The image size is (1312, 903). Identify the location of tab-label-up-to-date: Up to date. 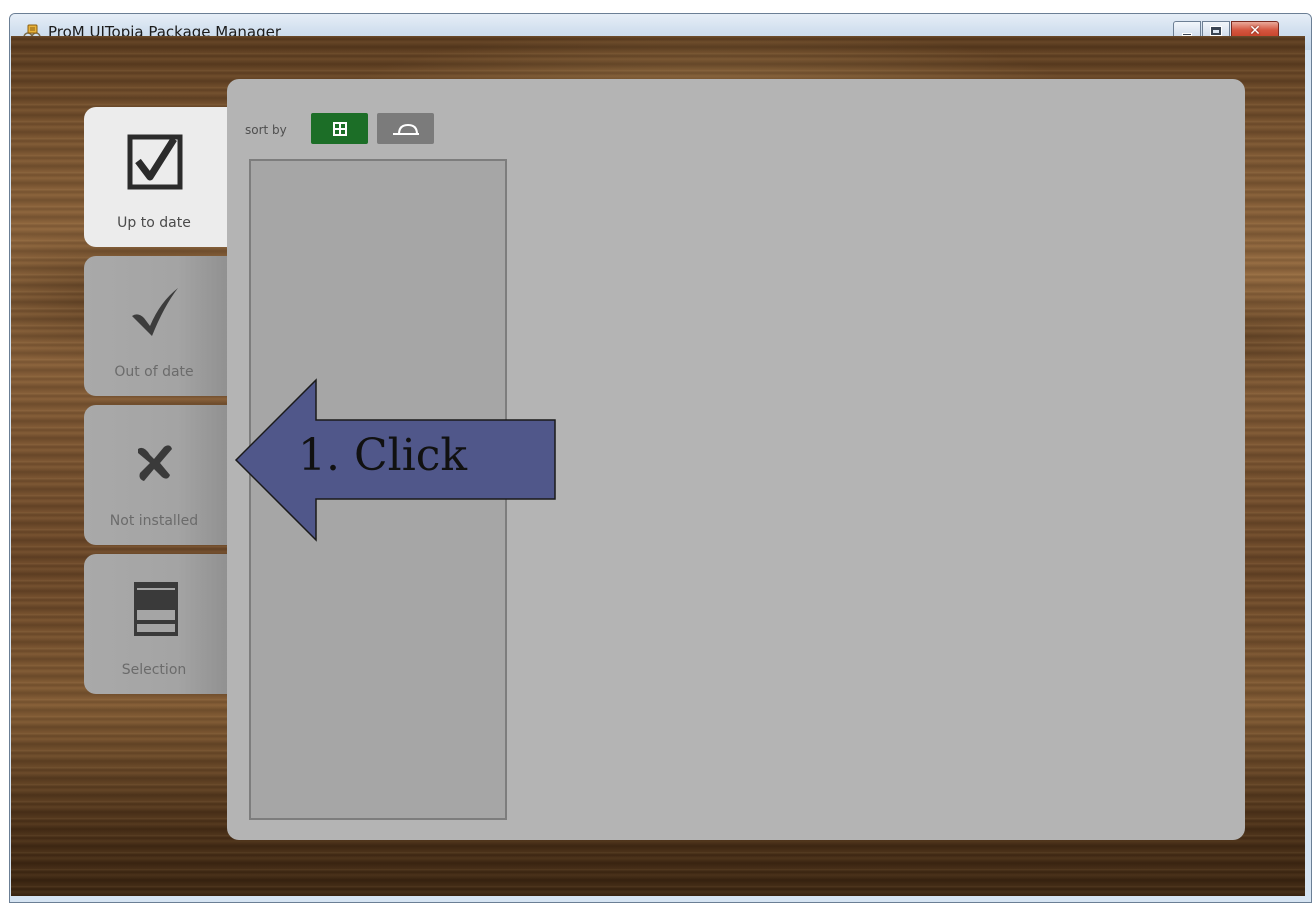
(154, 223).